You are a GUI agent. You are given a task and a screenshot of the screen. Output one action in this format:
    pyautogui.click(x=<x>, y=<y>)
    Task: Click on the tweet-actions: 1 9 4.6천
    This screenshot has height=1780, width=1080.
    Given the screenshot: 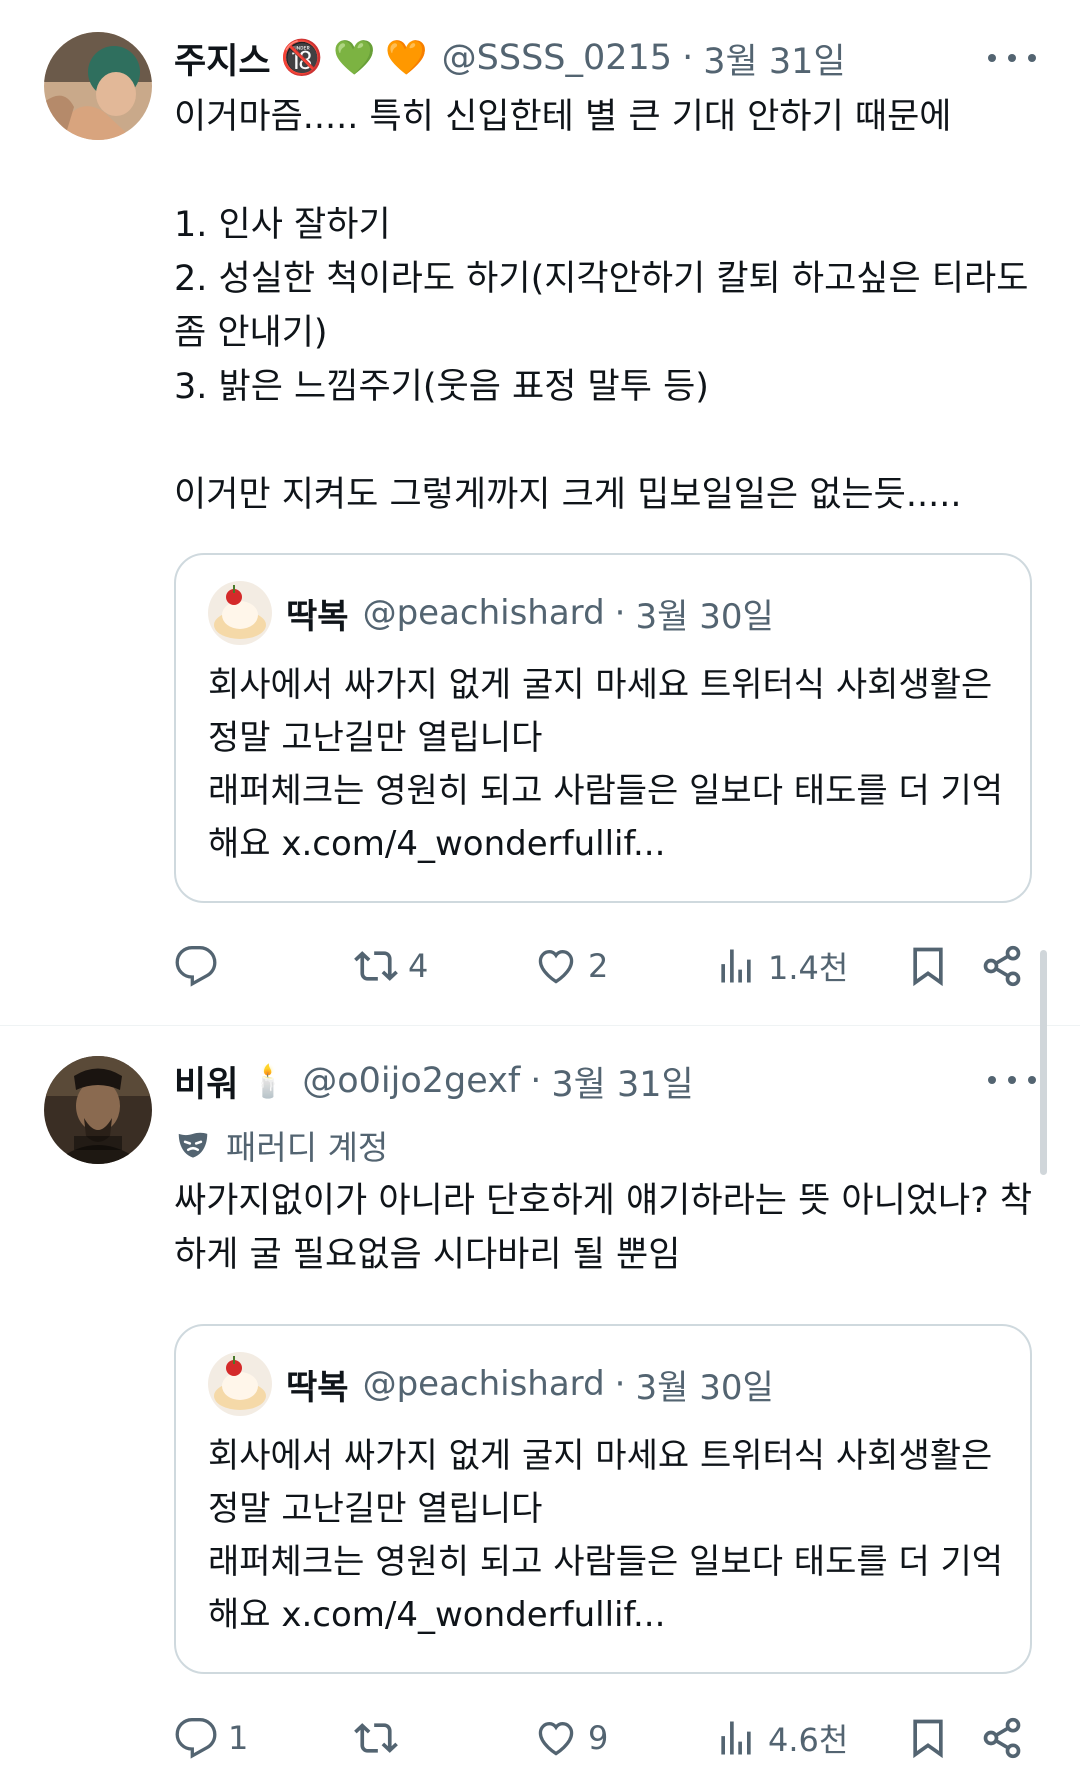 What is the action you would take?
    pyautogui.click(x=604, y=1738)
    